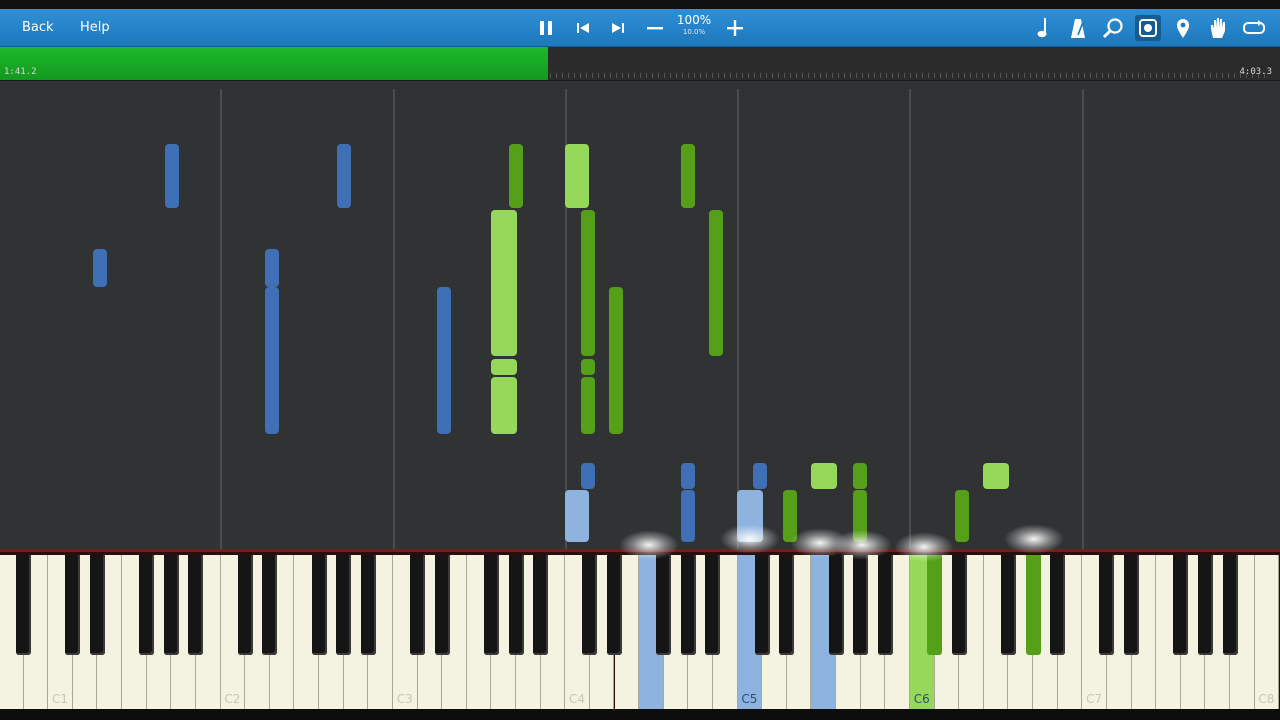  I want to click on pause-icon, so click(546, 28).